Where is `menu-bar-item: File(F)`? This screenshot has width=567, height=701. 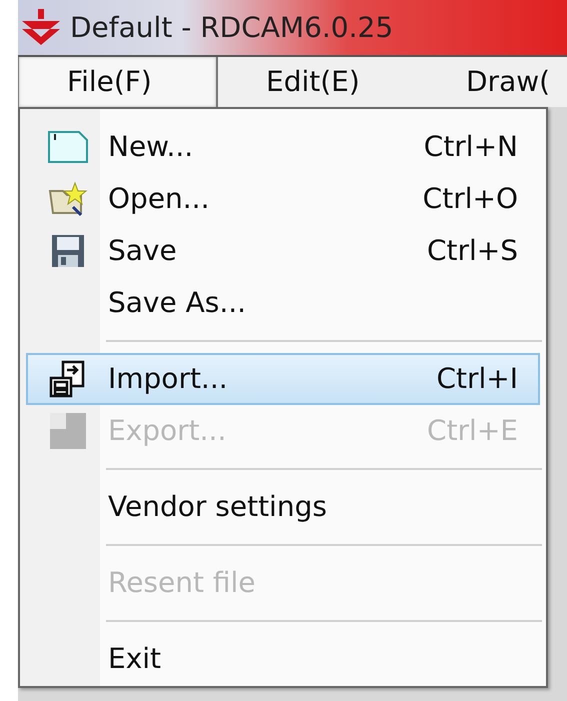
menu-bar-item: File(F) is located at coordinates (118, 82).